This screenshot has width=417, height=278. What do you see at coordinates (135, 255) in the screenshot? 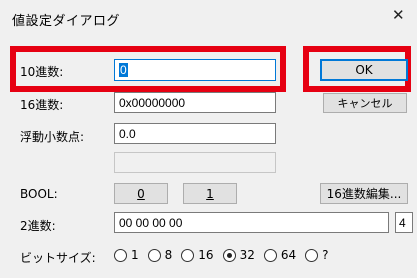
I see `bitsize-option-label: 1` at bounding box center [135, 255].